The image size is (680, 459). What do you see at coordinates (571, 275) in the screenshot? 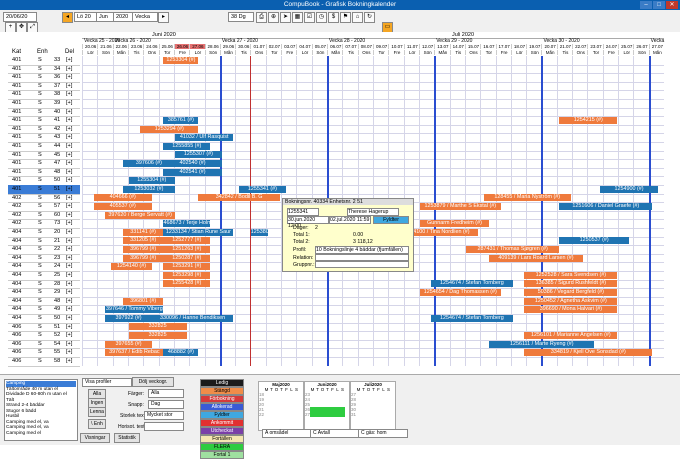
I see `booking-bar: 1252528 / Sara Svendsen (#)` at bounding box center [571, 275].